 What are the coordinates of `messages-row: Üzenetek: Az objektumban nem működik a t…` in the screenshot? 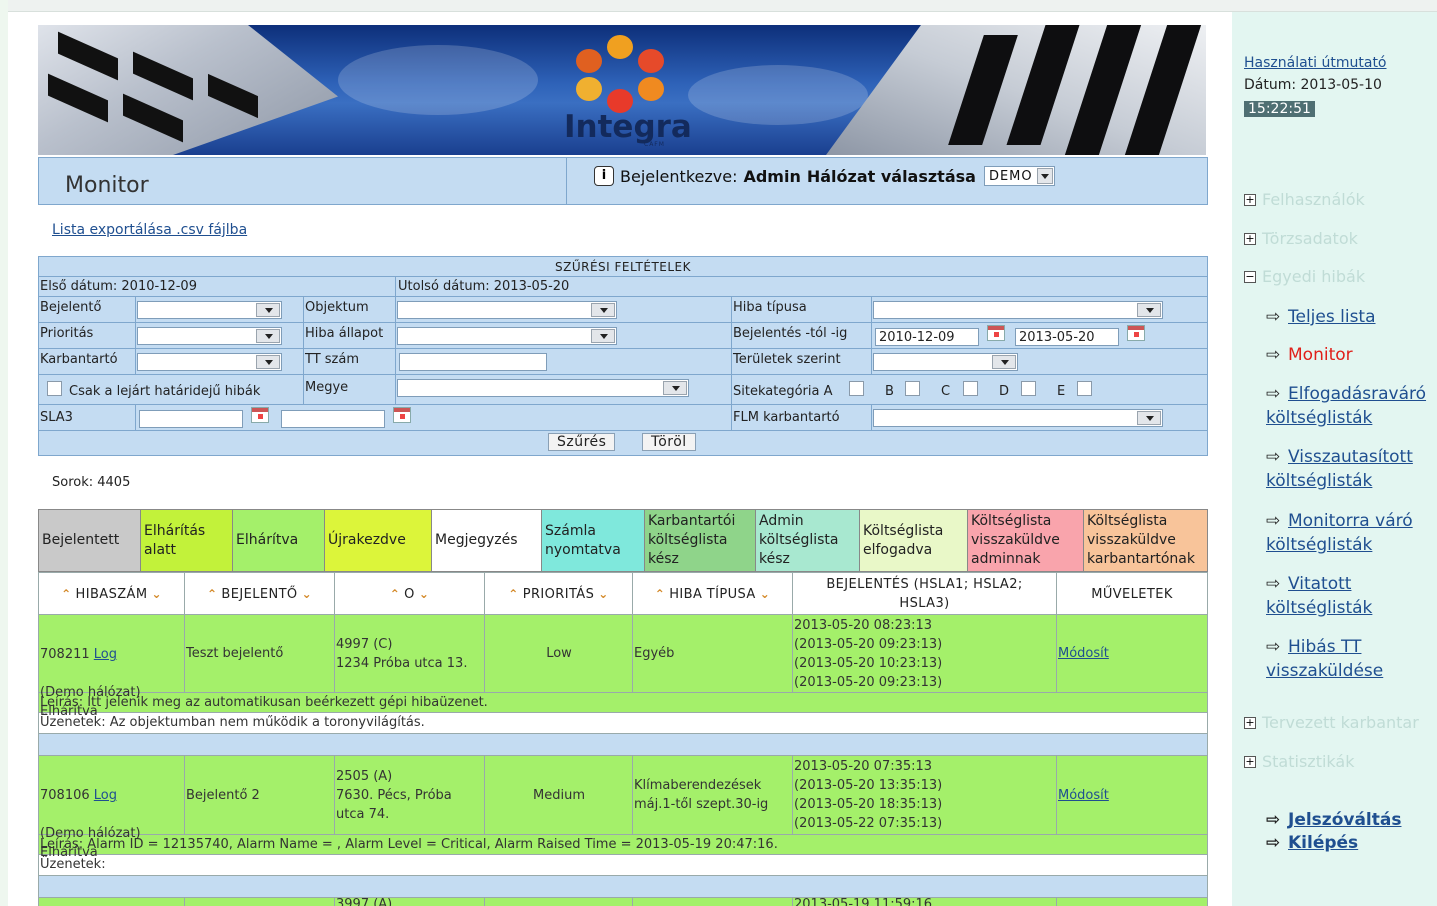 It's located at (623, 723).